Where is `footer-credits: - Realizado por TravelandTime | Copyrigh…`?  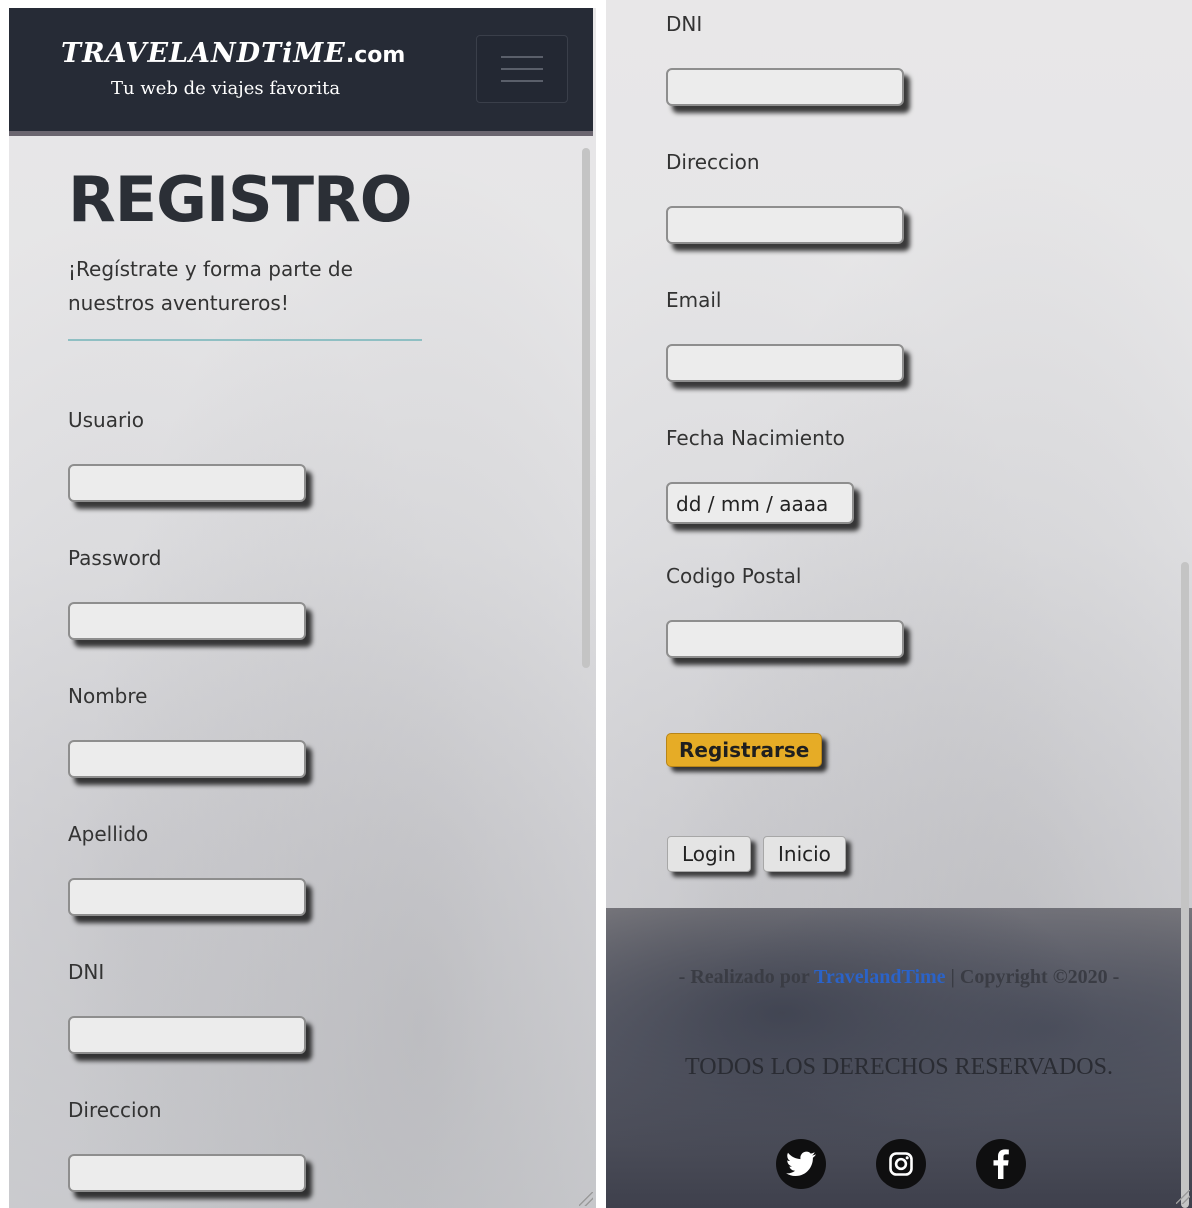
footer-credits: - Realizado por TravelandTime | Copyrigh… is located at coordinates (899, 977).